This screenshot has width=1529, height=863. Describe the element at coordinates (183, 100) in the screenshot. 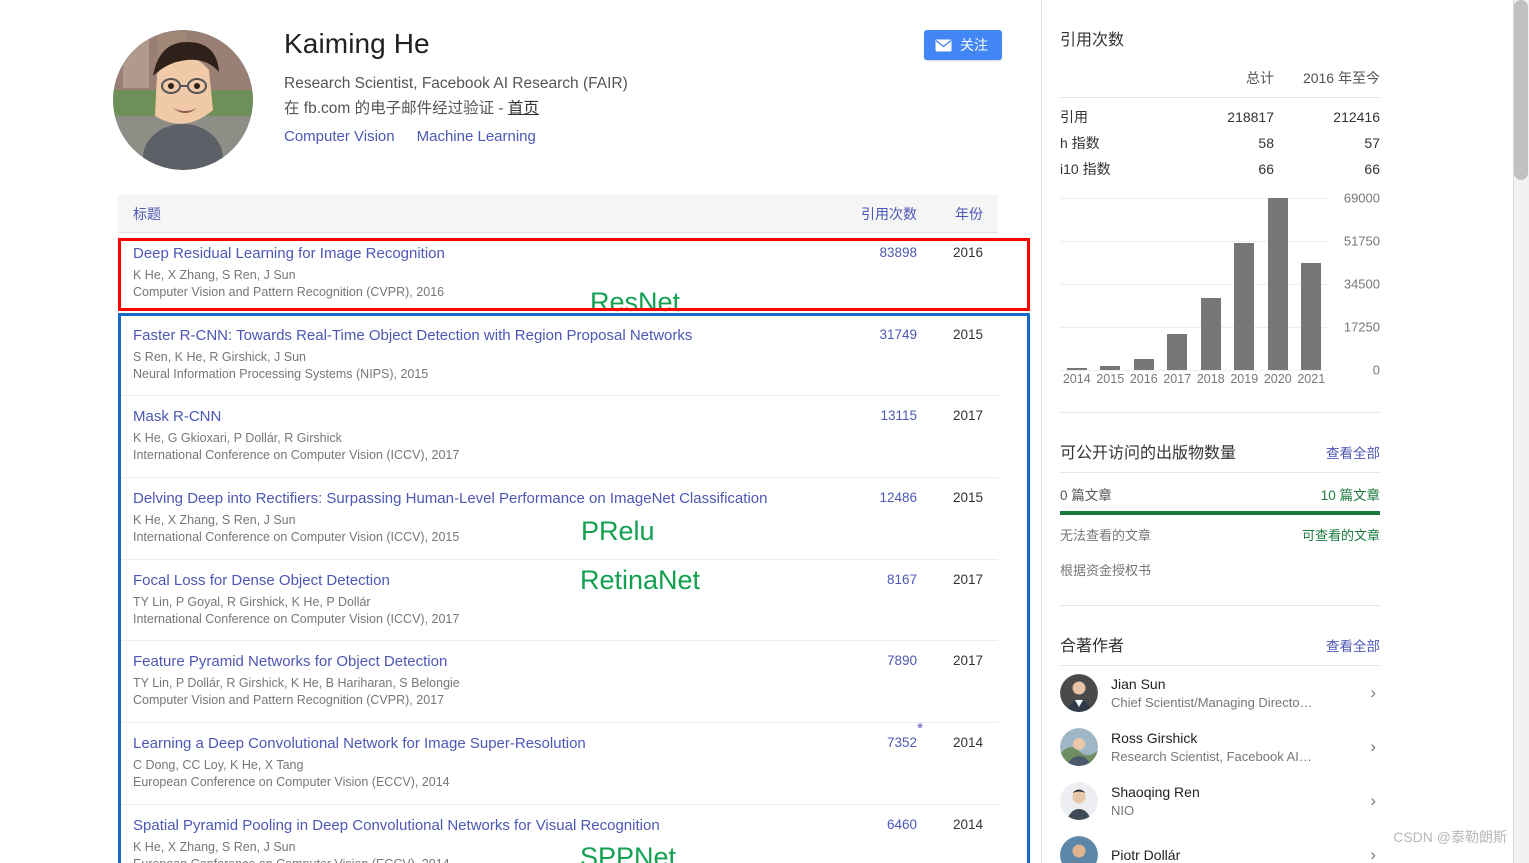

I see `avatar` at that location.